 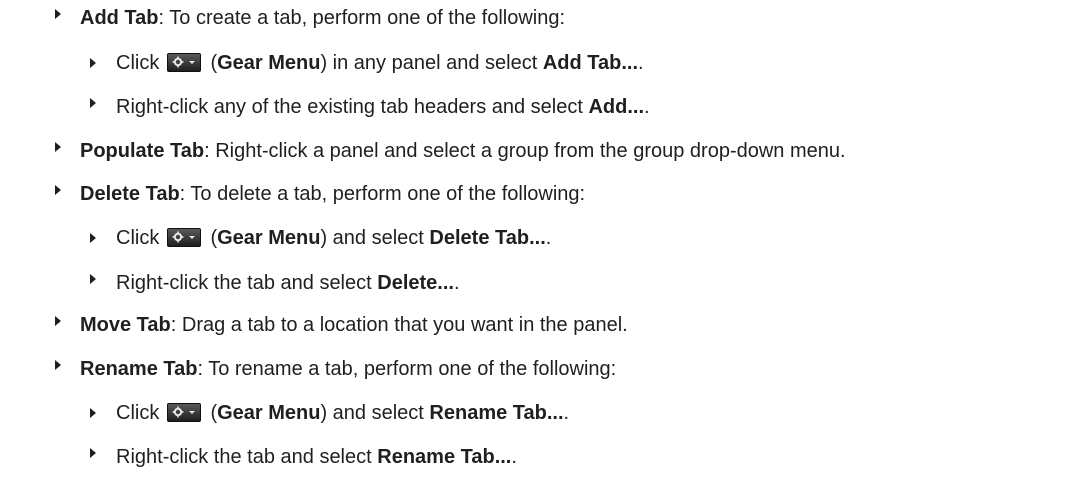 What do you see at coordinates (125, 325) in the screenshot?
I see `item-lead: Move Tab` at bounding box center [125, 325].